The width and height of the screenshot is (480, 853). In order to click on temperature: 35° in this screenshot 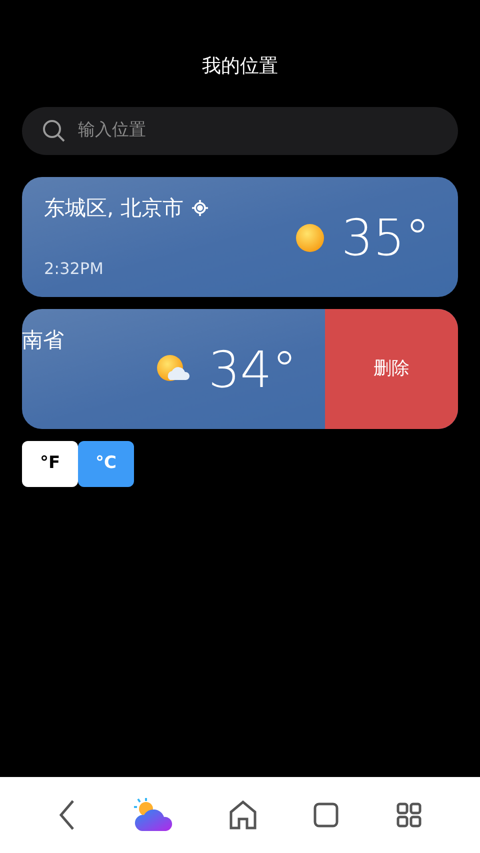, I will do `click(385, 237)`.